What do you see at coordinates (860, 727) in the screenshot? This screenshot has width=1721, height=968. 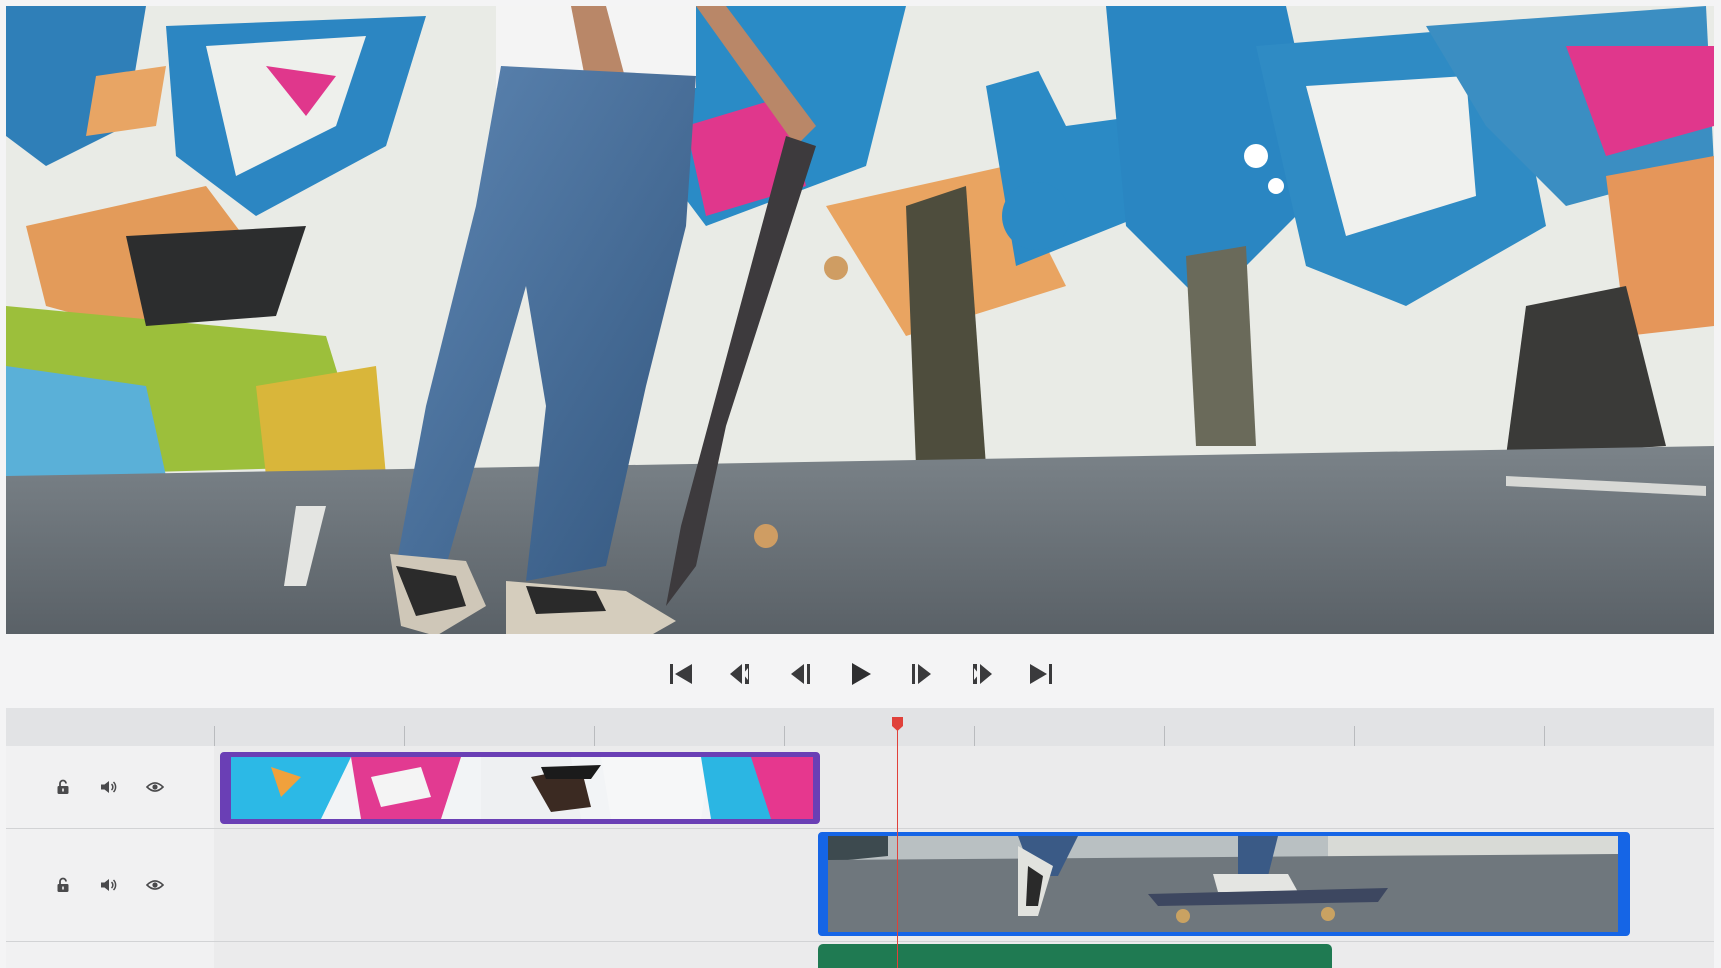 I see `time-ruler` at bounding box center [860, 727].